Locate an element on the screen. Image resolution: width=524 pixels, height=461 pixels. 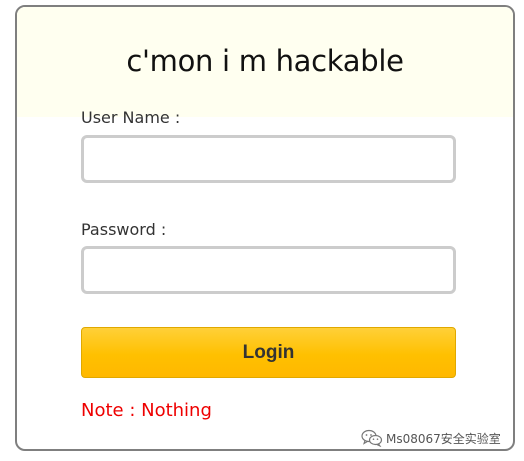
username-field is located at coordinates (268, 159).